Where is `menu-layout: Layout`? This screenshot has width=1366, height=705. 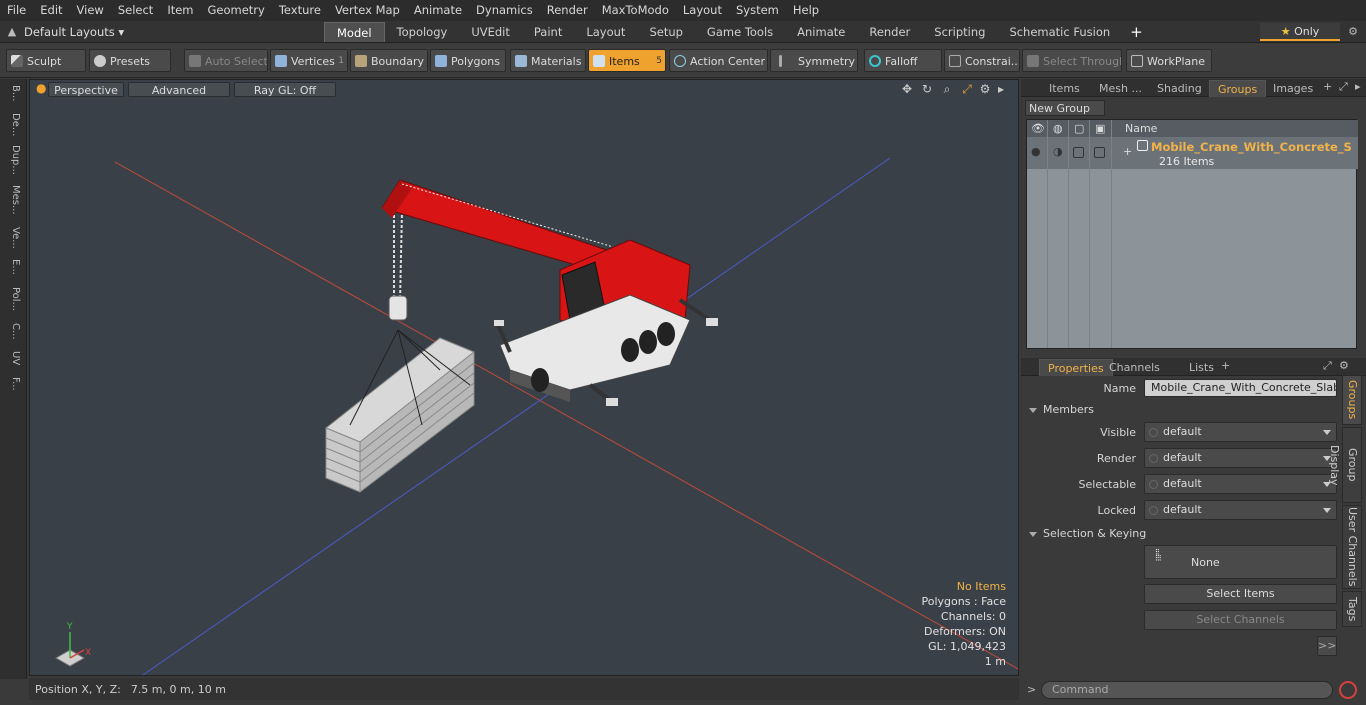 menu-layout: Layout is located at coordinates (702, 10).